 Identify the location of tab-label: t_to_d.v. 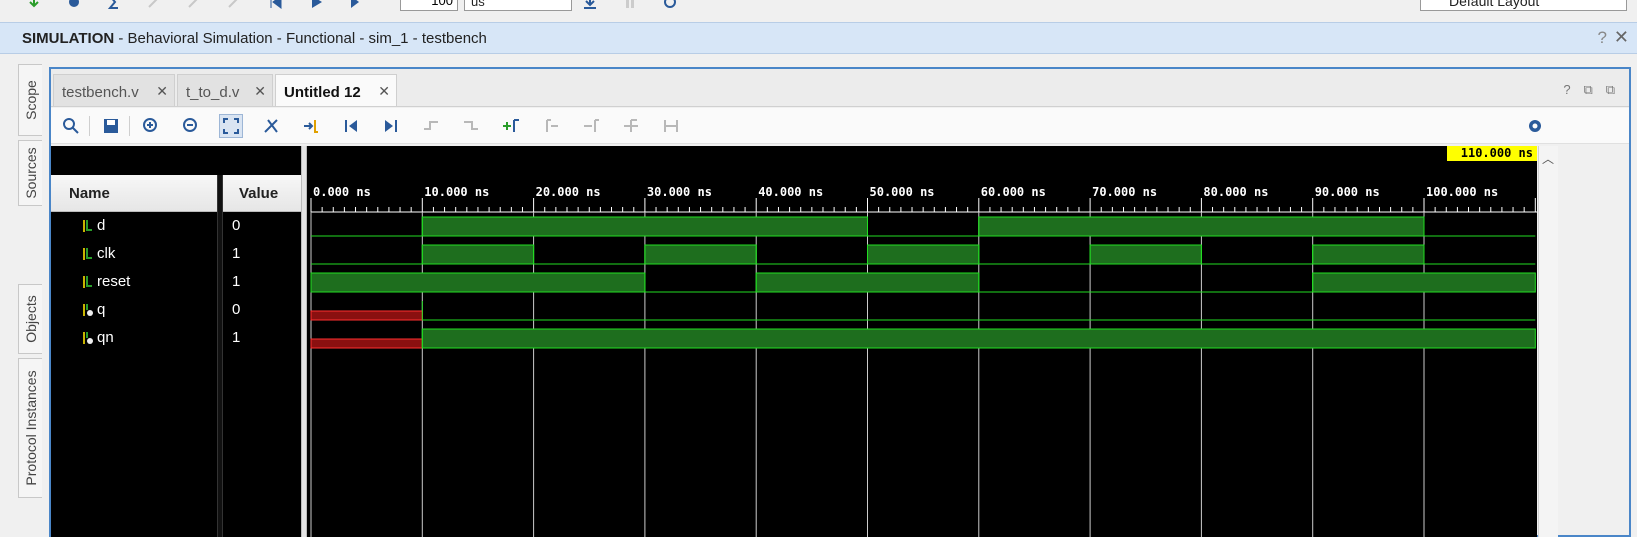
(213, 92).